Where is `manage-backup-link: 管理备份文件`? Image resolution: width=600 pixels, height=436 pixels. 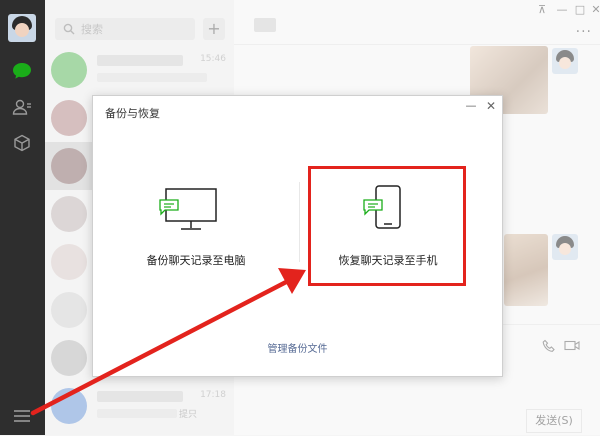
manage-backup-link: 管理备份文件 is located at coordinates (297, 347).